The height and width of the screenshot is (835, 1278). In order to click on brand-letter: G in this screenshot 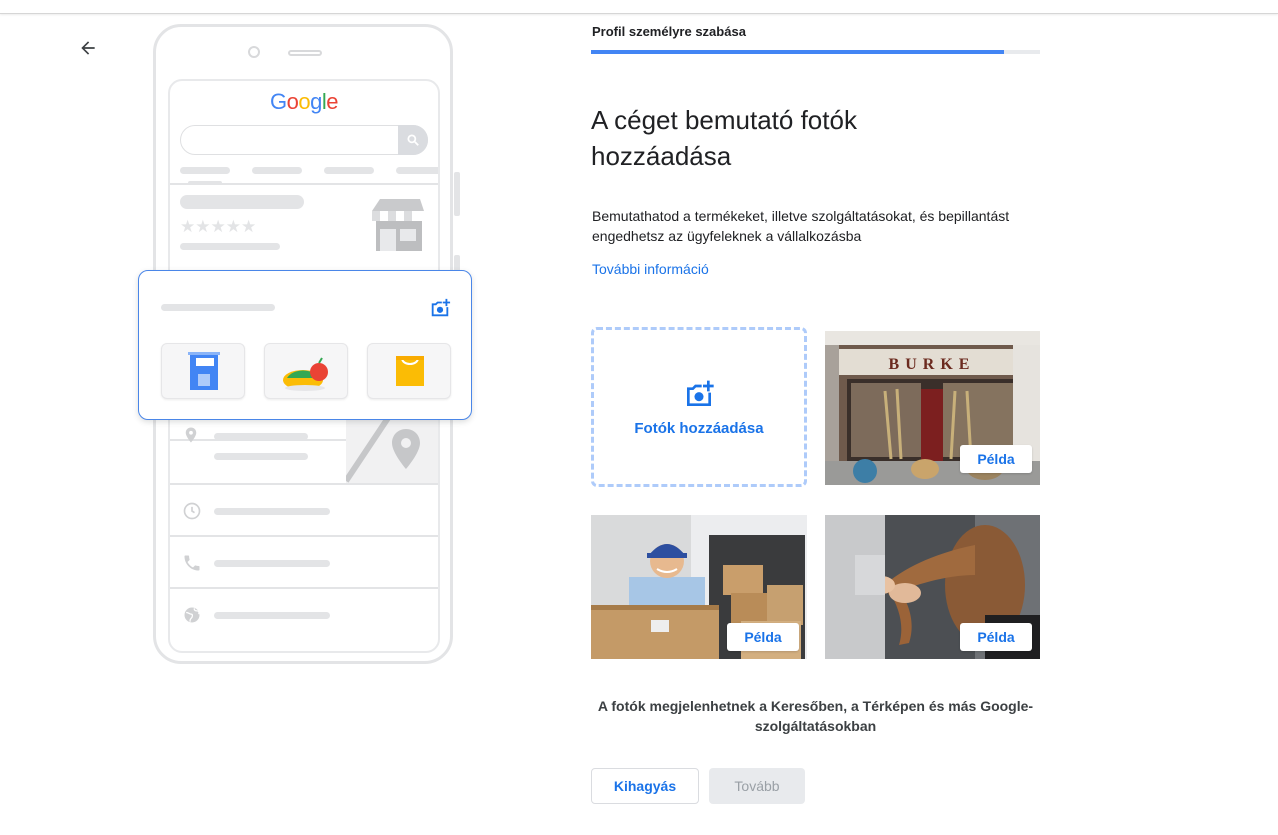, I will do `click(278, 101)`.